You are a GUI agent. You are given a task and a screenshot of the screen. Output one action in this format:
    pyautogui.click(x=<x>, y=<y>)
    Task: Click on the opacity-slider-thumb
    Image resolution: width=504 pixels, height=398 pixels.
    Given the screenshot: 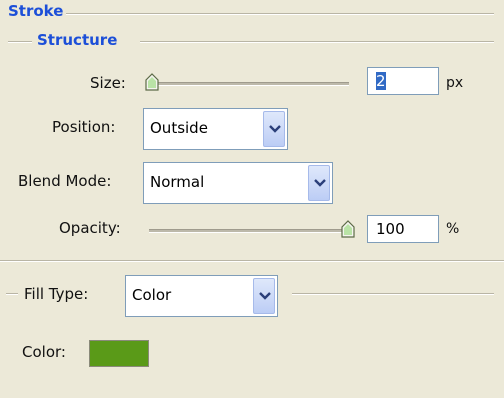 What is the action you would take?
    pyautogui.click(x=348, y=229)
    